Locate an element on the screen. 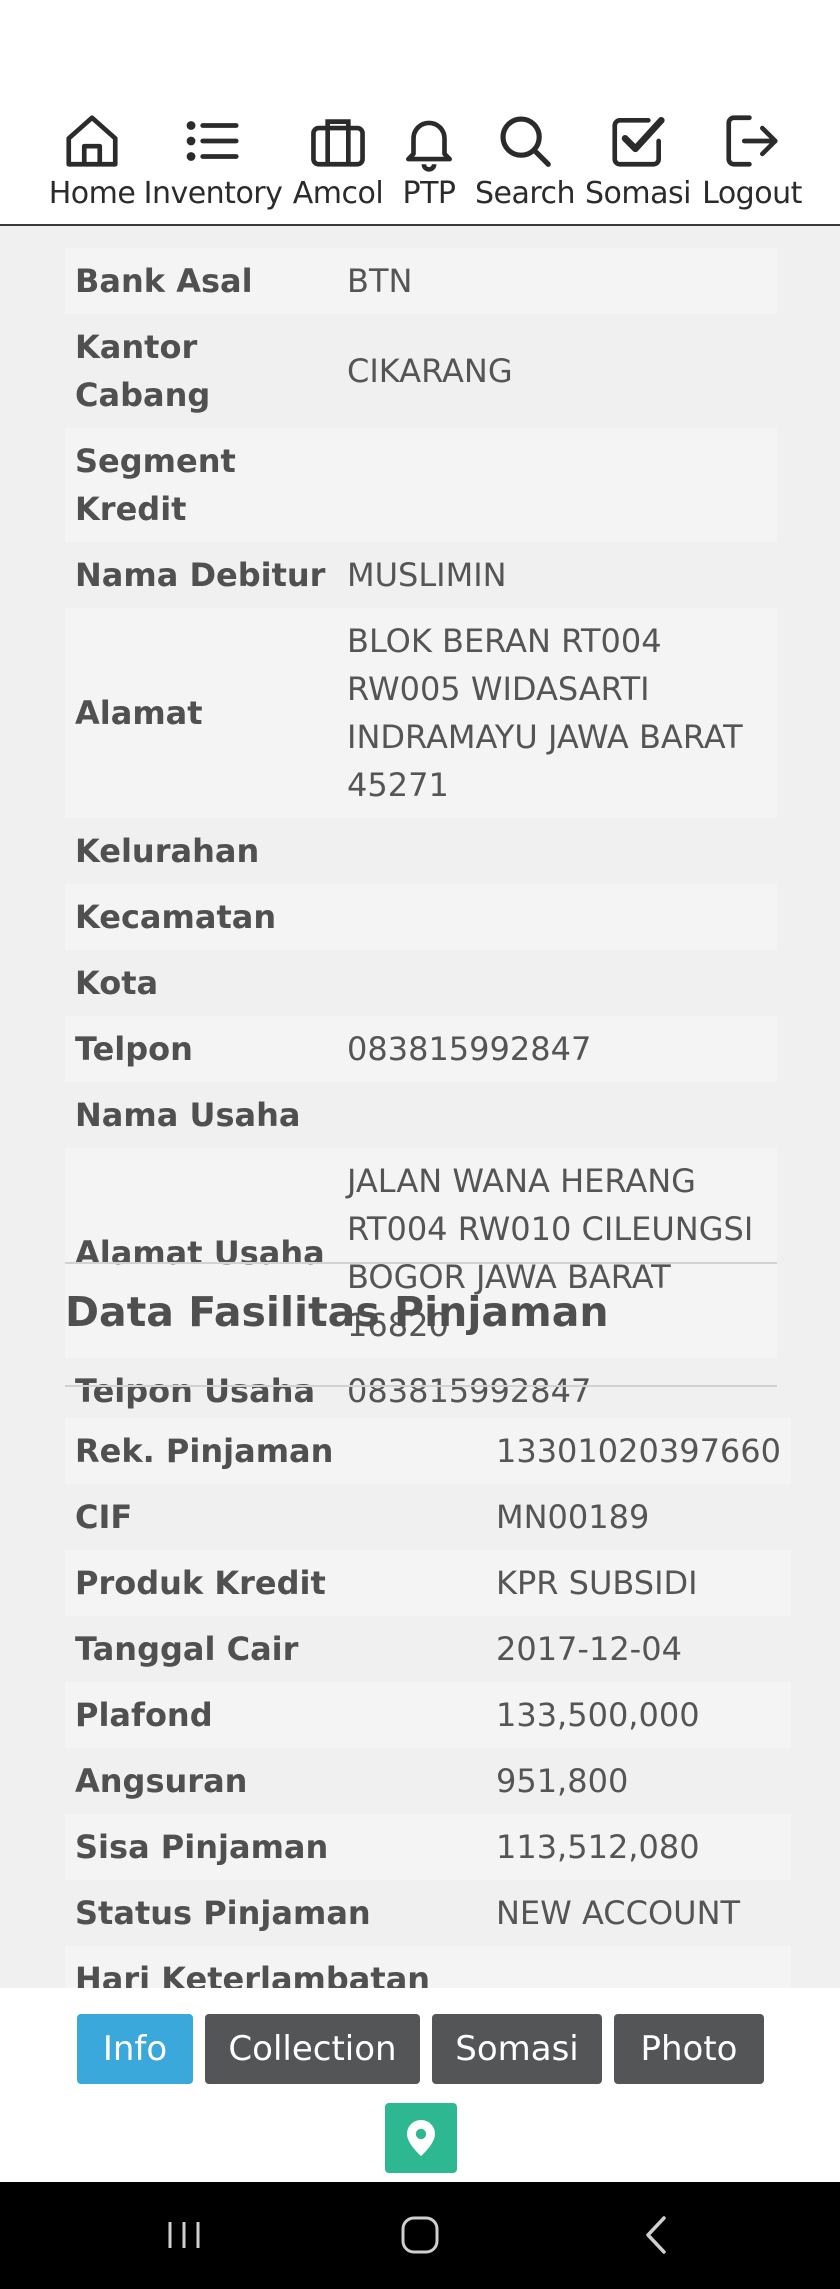 The width and height of the screenshot is (840, 2289). table-row: Tanggal Cair 2017-12-04 is located at coordinates (428, 1649).